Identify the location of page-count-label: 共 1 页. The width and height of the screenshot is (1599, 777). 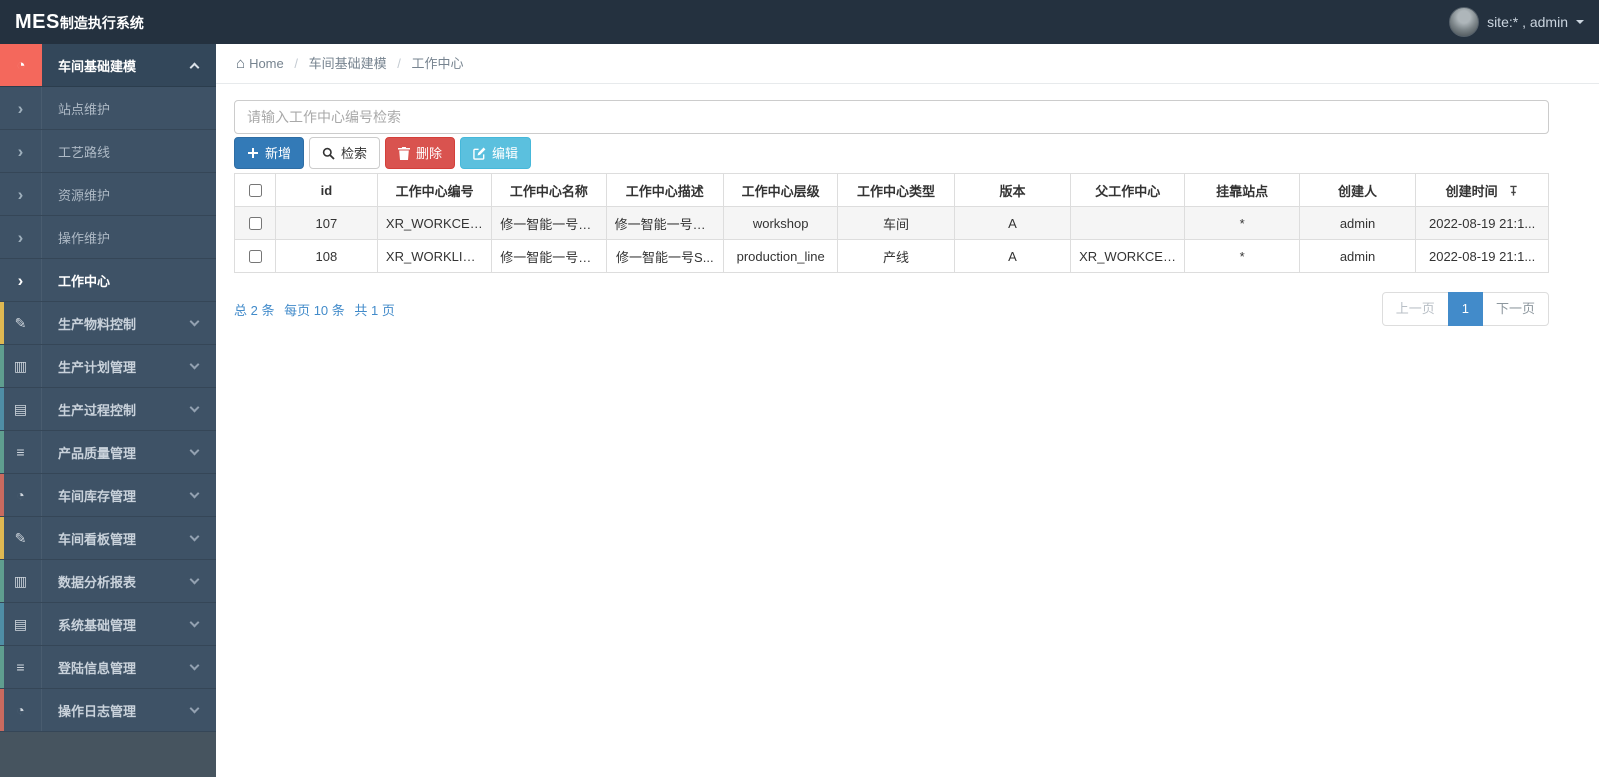
(374, 310).